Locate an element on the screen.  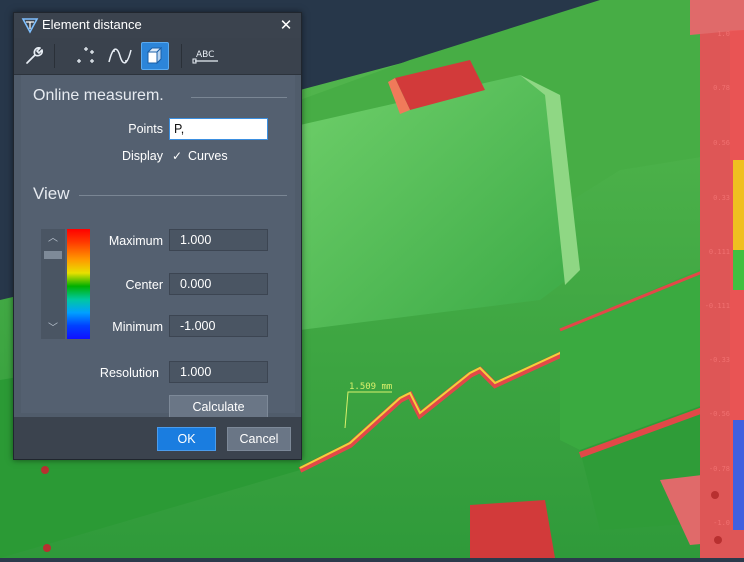
curves-tool-button is located at coordinates (120, 56).